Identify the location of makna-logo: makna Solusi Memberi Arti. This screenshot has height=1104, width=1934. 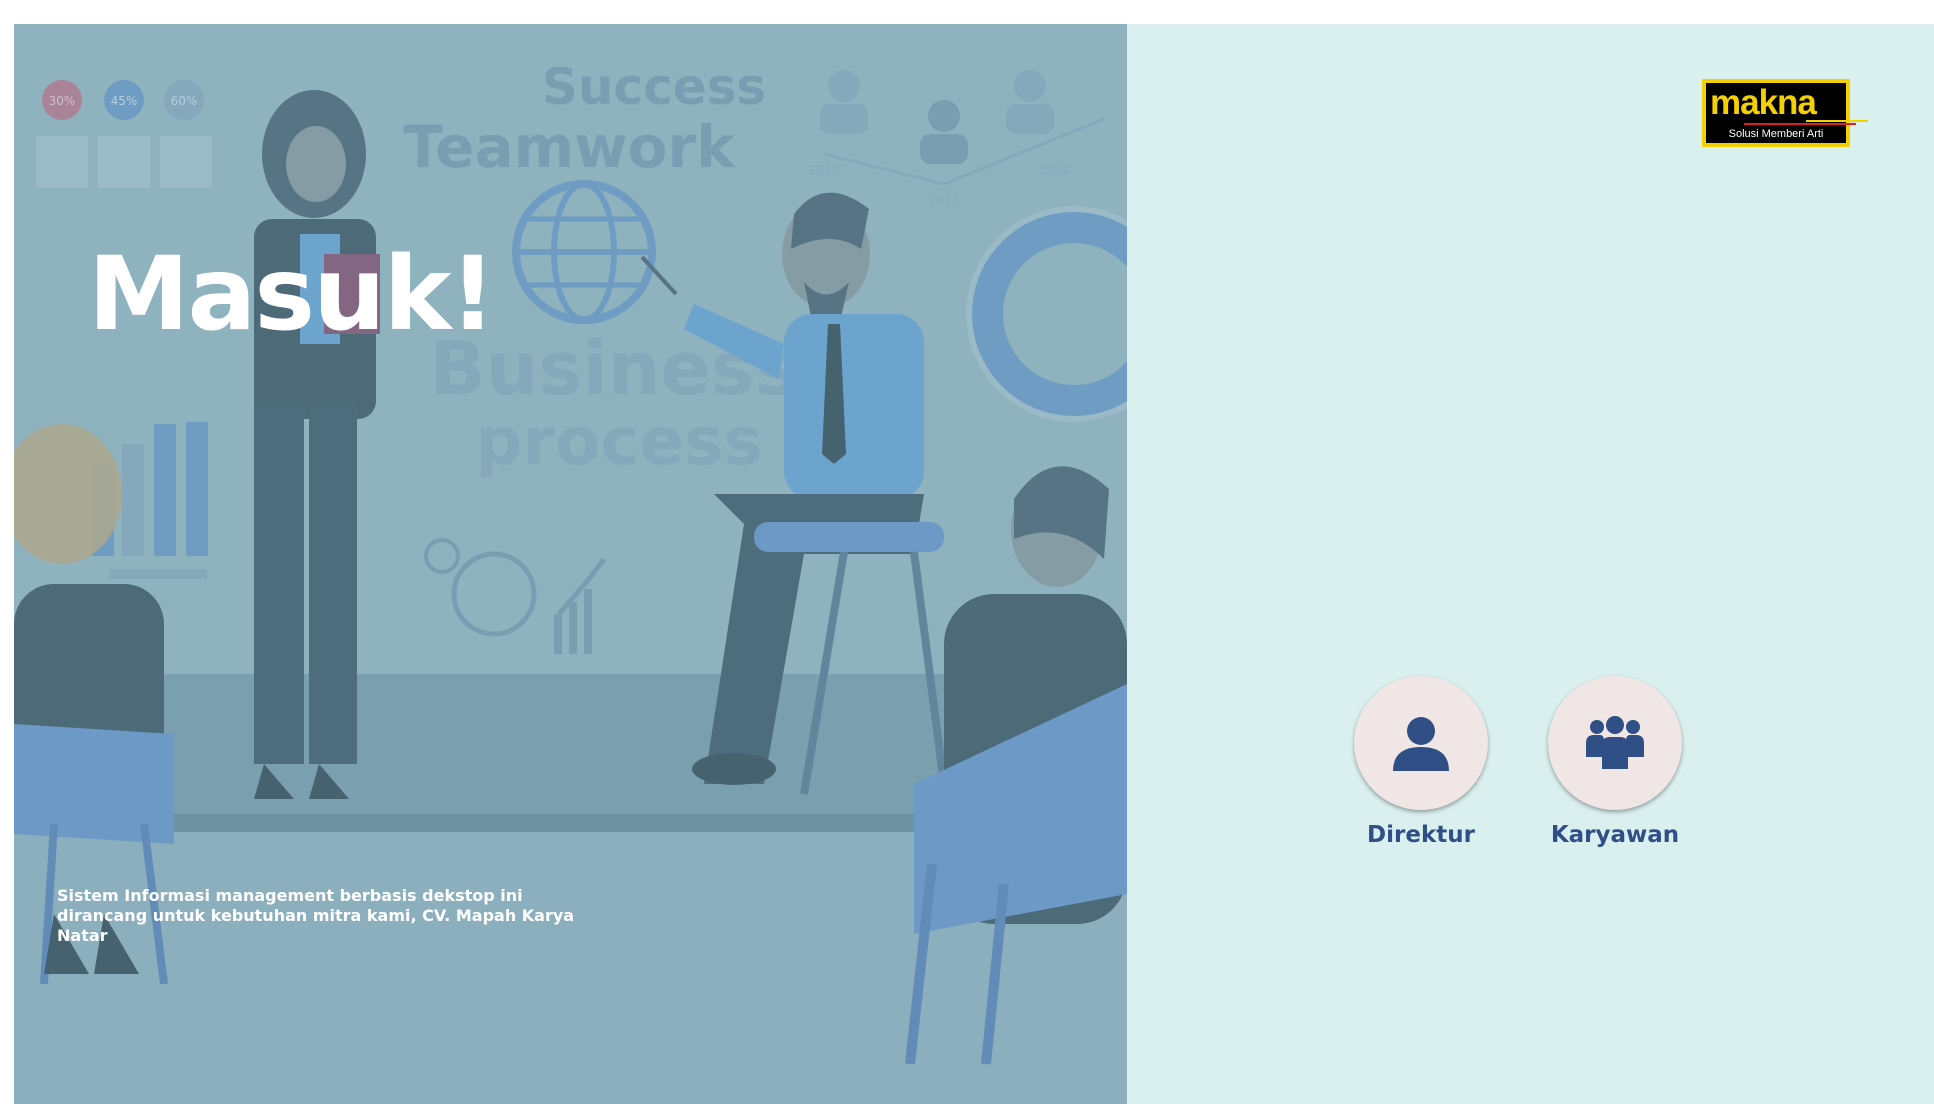
(1785, 113).